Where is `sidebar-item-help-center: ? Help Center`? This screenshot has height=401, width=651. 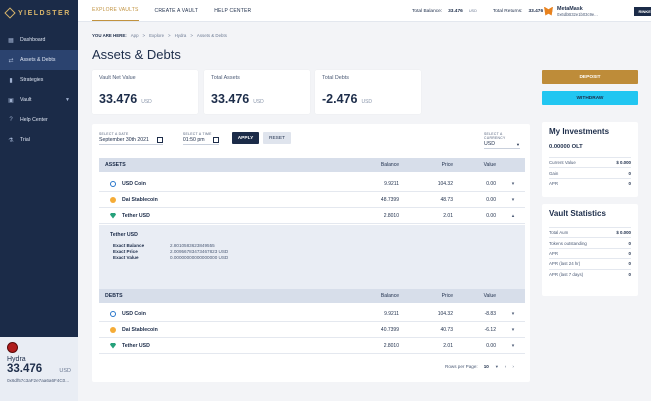 sidebar-item-help-center: ? Help Center is located at coordinates (39, 120).